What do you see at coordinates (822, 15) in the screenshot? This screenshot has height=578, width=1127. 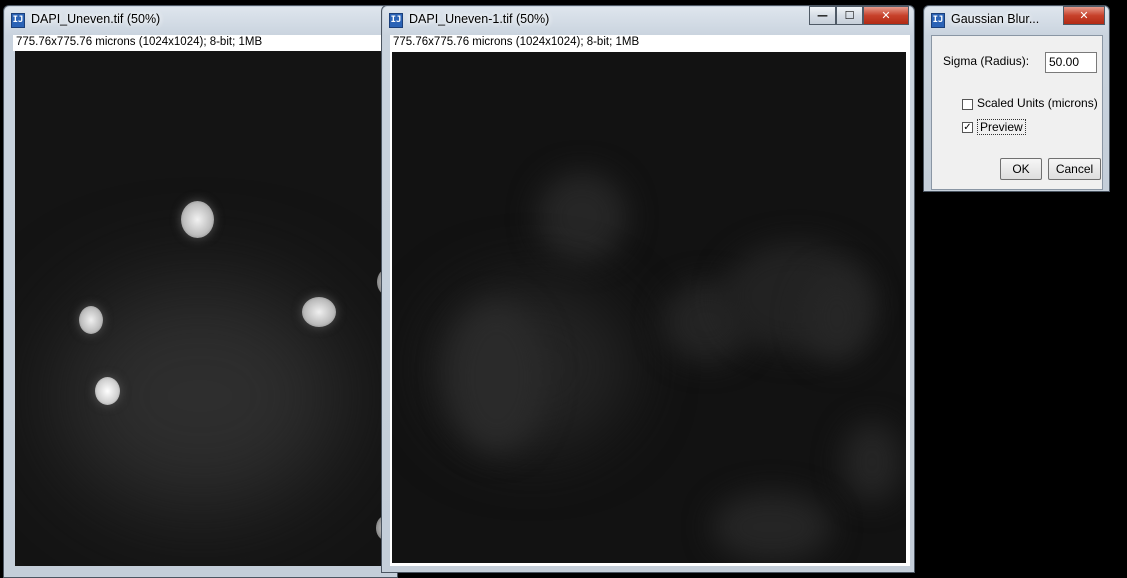 I see `minimize-button: —` at bounding box center [822, 15].